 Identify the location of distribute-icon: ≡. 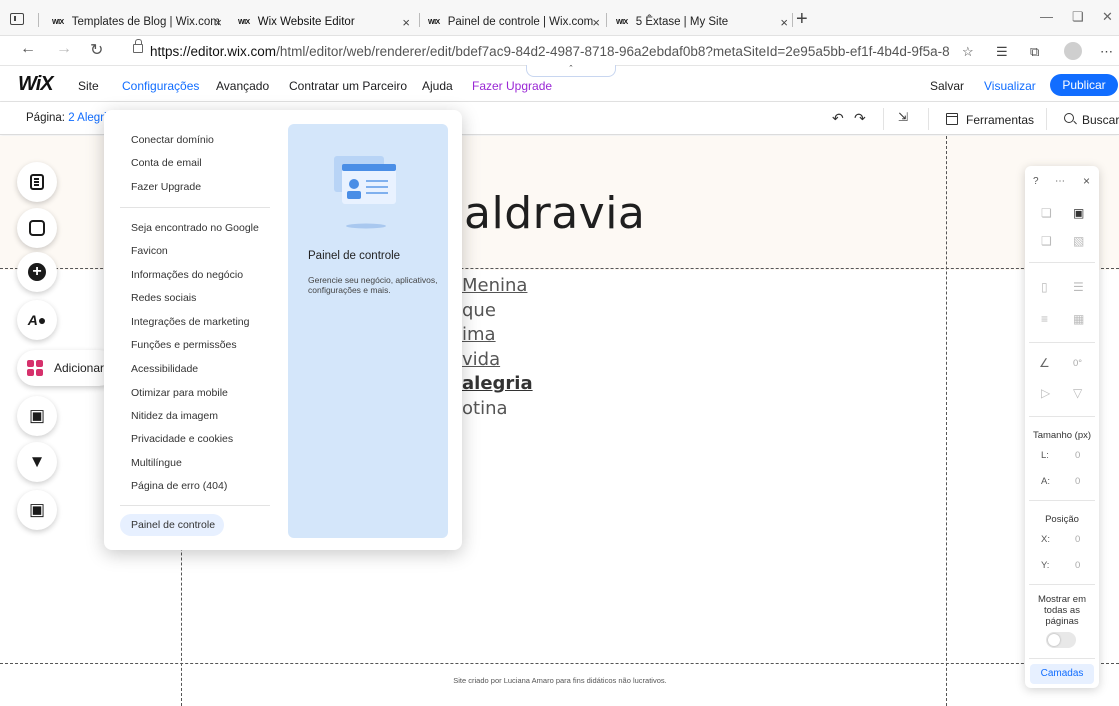
(1044, 319).